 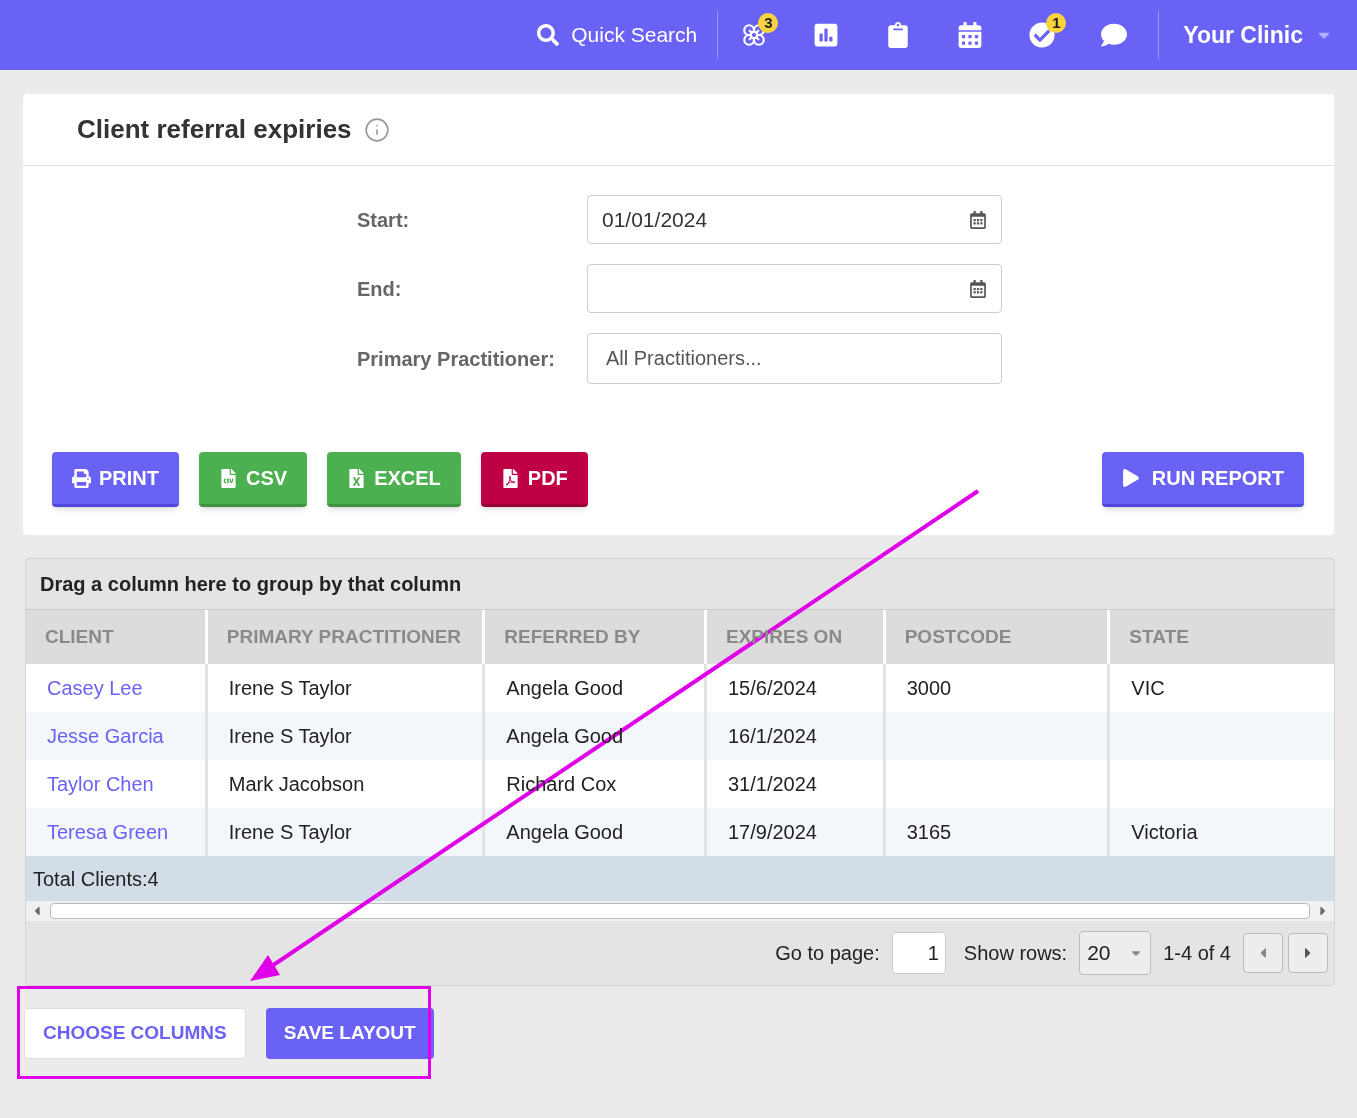 What do you see at coordinates (772, 832) in the screenshot?
I see `table-cell-text: 17/9/2024` at bounding box center [772, 832].